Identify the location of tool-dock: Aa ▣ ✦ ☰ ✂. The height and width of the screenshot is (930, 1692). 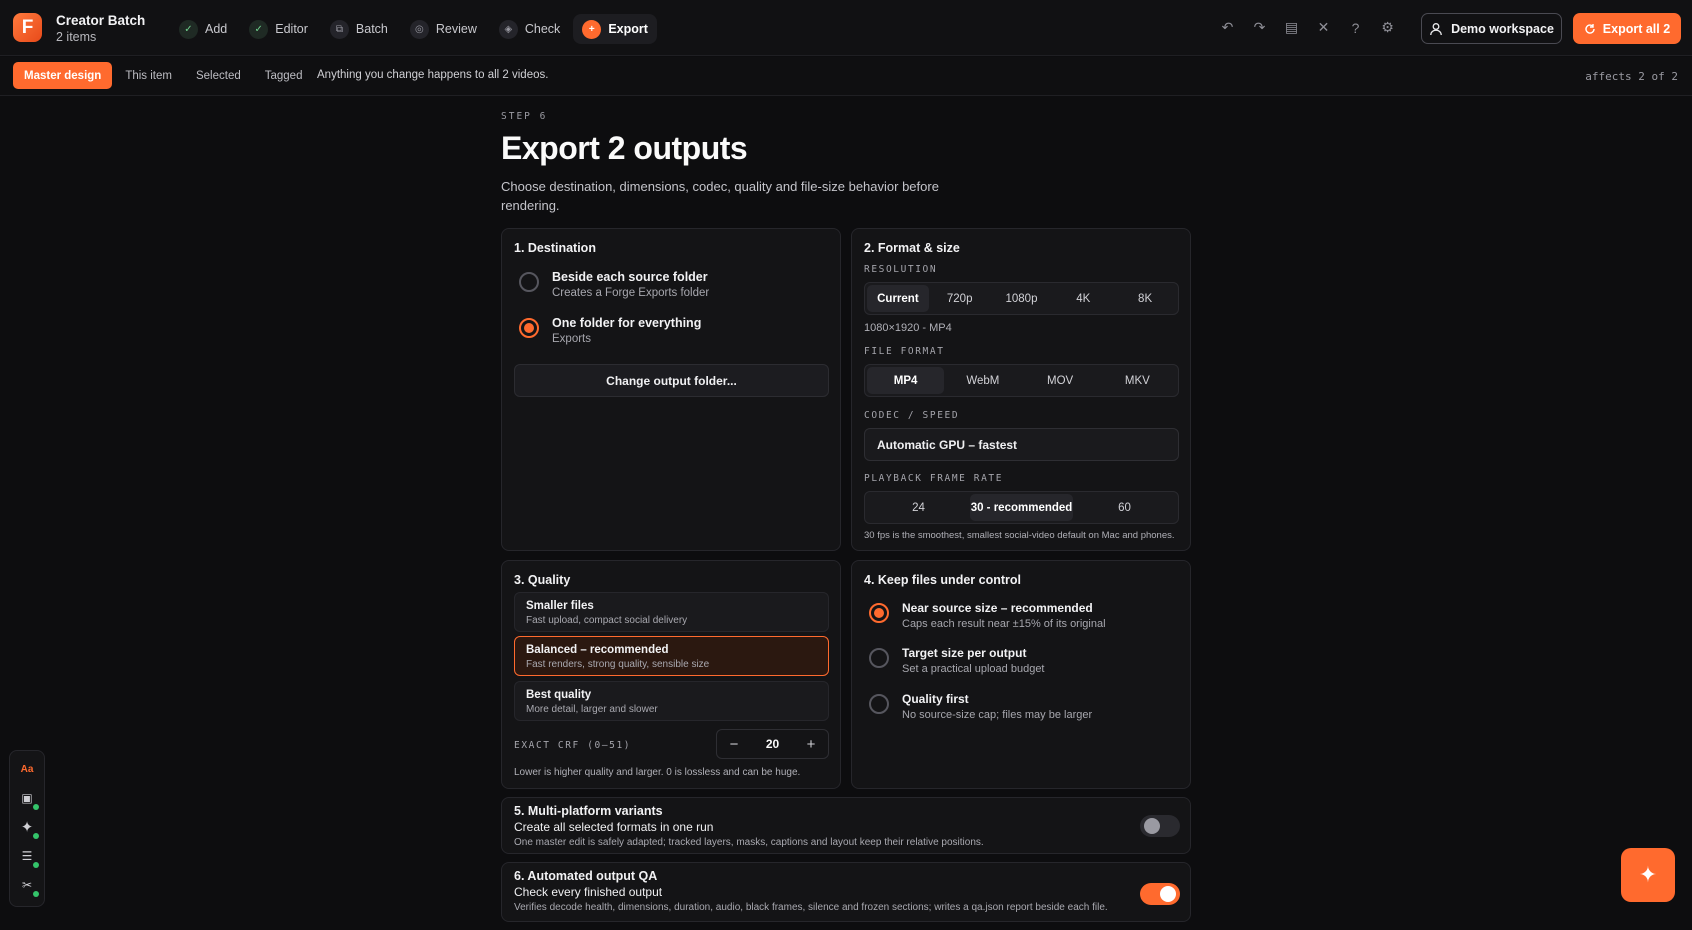
(27, 828).